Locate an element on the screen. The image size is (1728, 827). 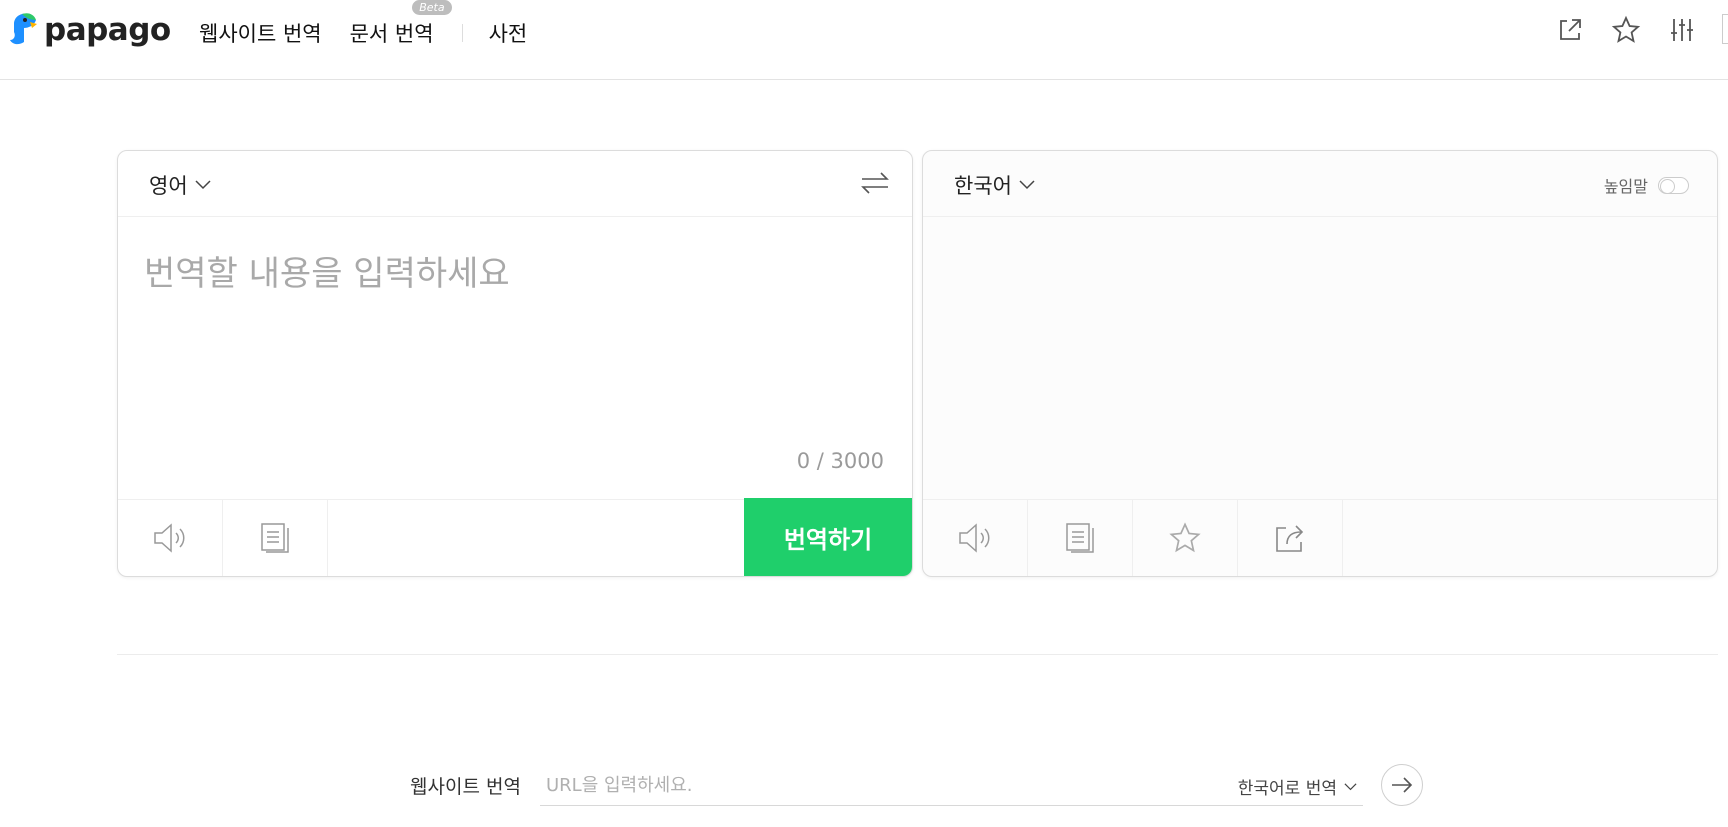
website-translate-label: 웹사이트 번역 is located at coordinates (465, 787).